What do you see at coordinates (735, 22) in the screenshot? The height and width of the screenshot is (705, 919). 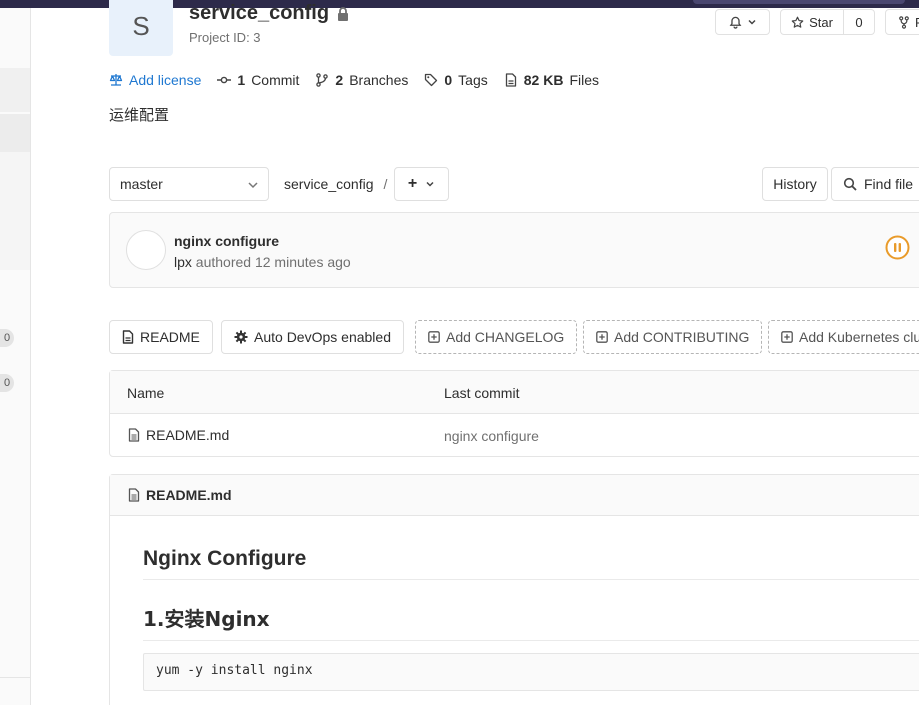 I see `bell-icon` at bounding box center [735, 22].